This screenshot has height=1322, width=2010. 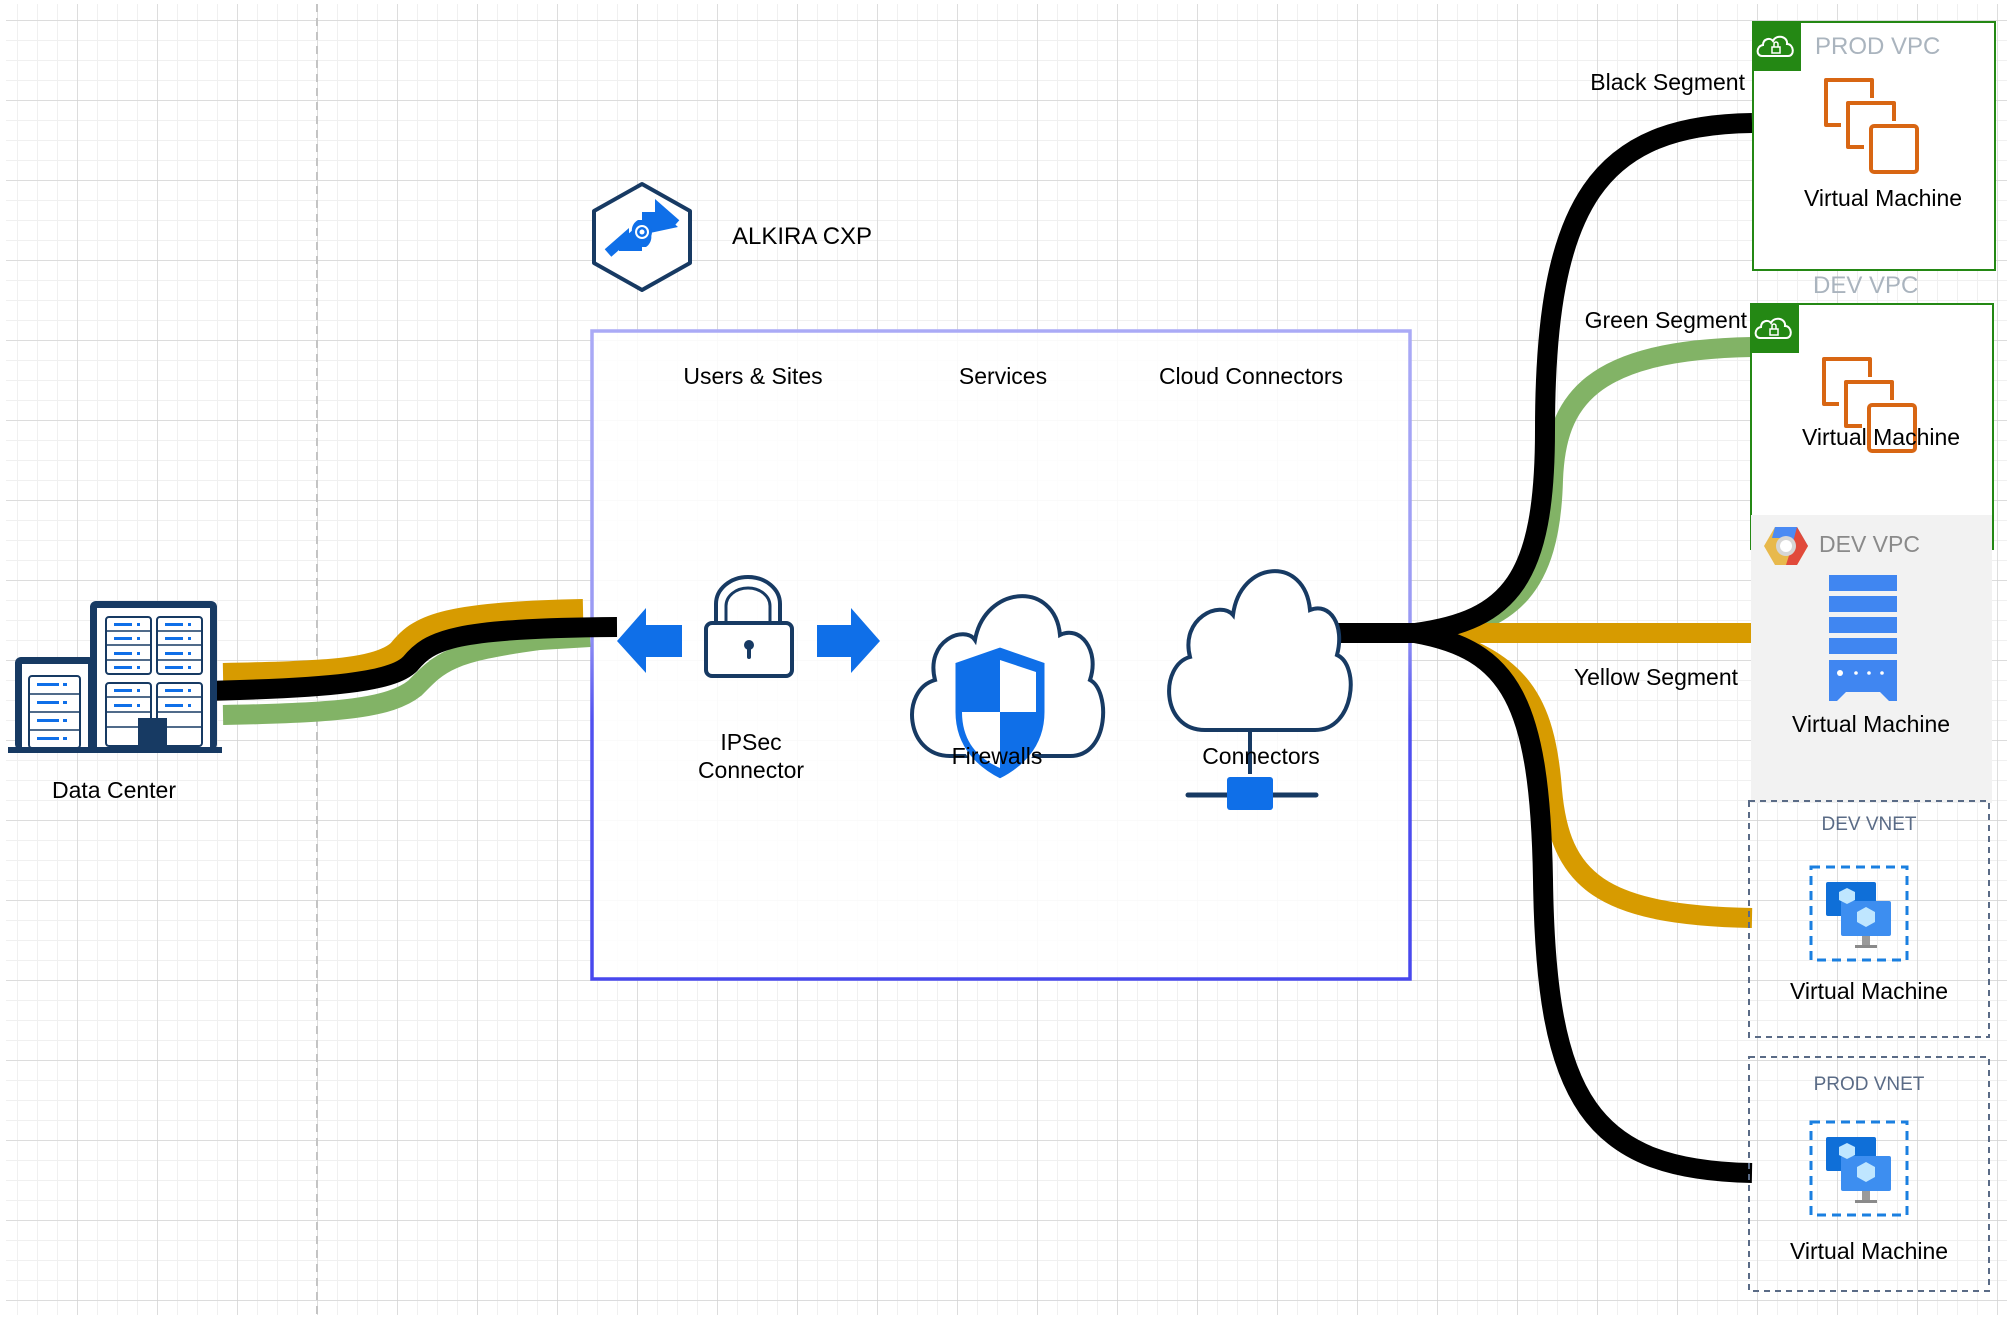 What do you see at coordinates (1003, 376) in the screenshot?
I see `column-header-services: Services` at bounding box center [1003, 376].